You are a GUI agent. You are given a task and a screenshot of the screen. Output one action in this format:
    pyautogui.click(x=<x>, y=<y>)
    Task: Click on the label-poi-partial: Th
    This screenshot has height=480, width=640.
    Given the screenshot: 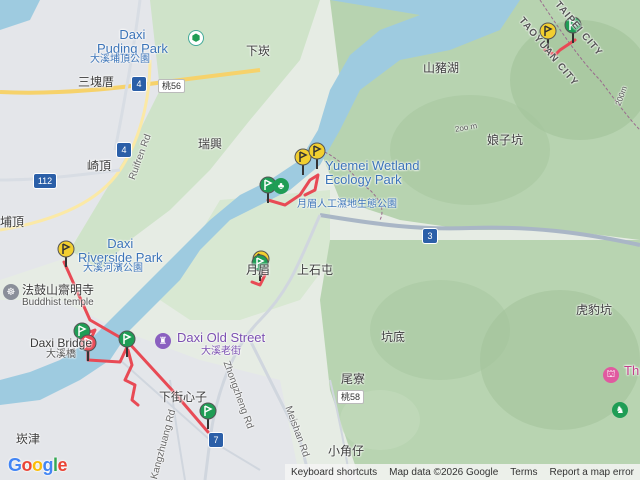 What is the action you would take?
    pyautogui.click(x=631, y=371)
    